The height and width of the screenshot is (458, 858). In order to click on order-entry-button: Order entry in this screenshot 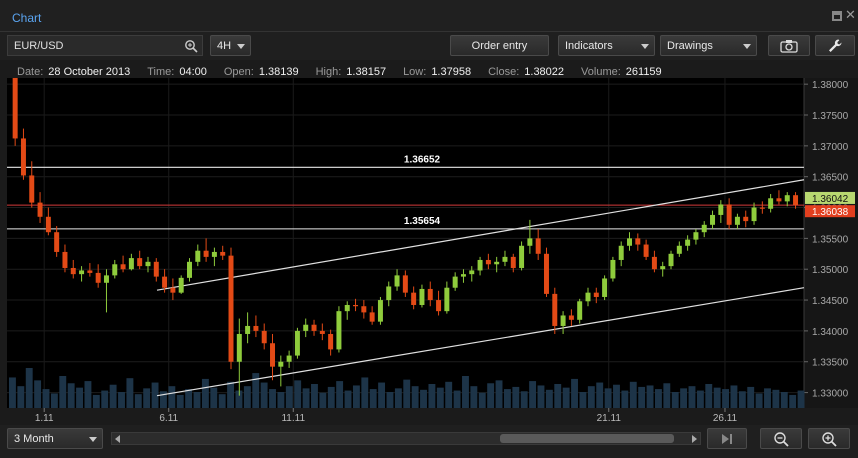, I will do `click(499, 45)`.